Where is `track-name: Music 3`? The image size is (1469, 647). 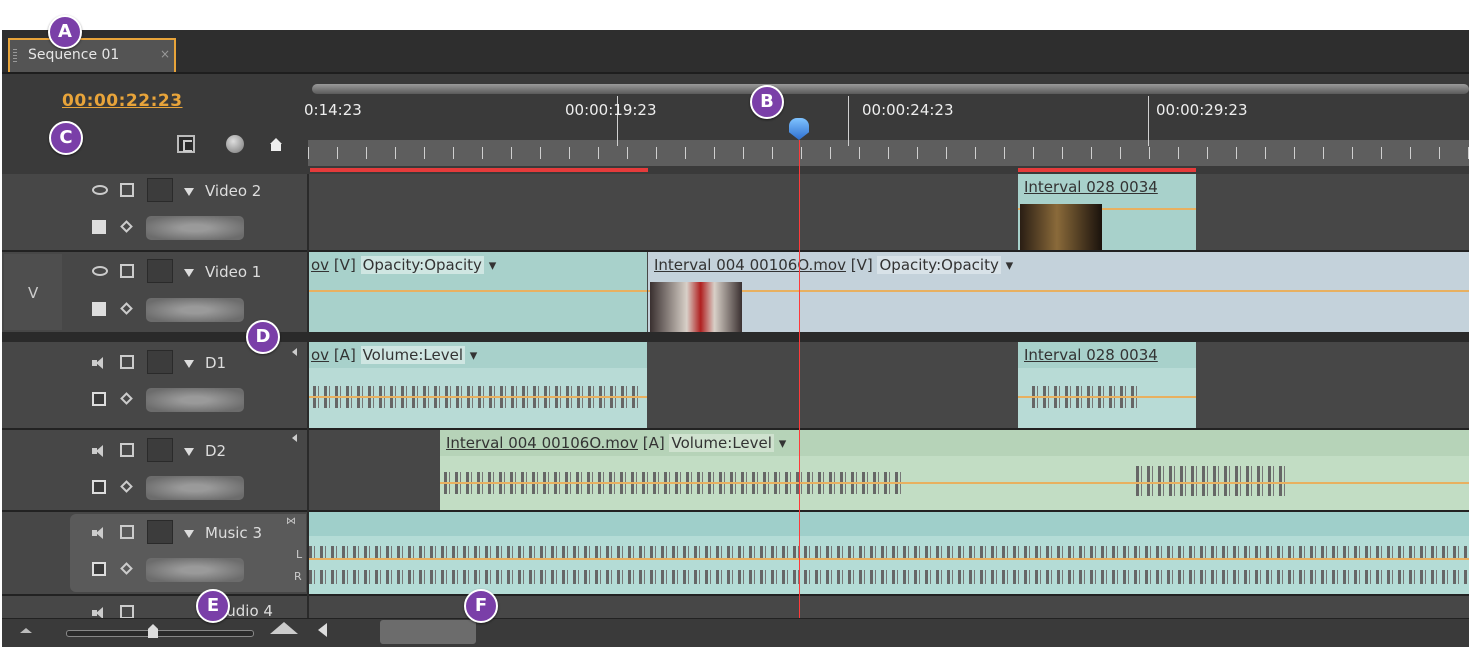 track-name: Music 3 is located at coordinates (233, 533).